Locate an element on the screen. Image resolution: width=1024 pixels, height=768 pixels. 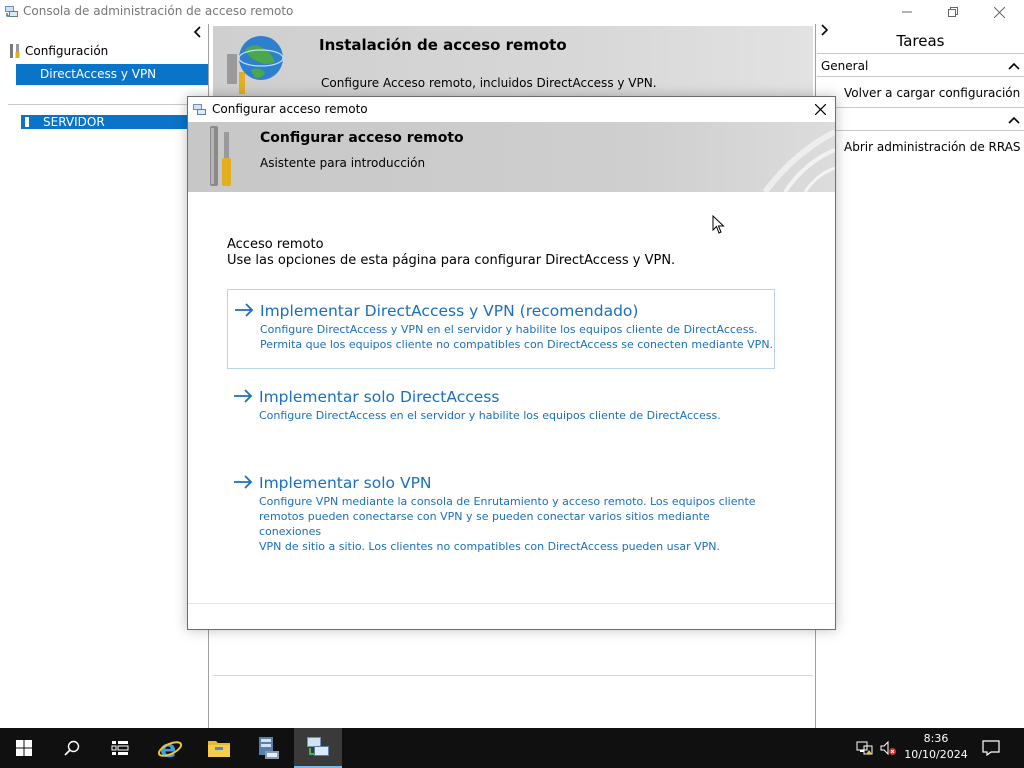
folder-icon is located at coordinates (219, 749).